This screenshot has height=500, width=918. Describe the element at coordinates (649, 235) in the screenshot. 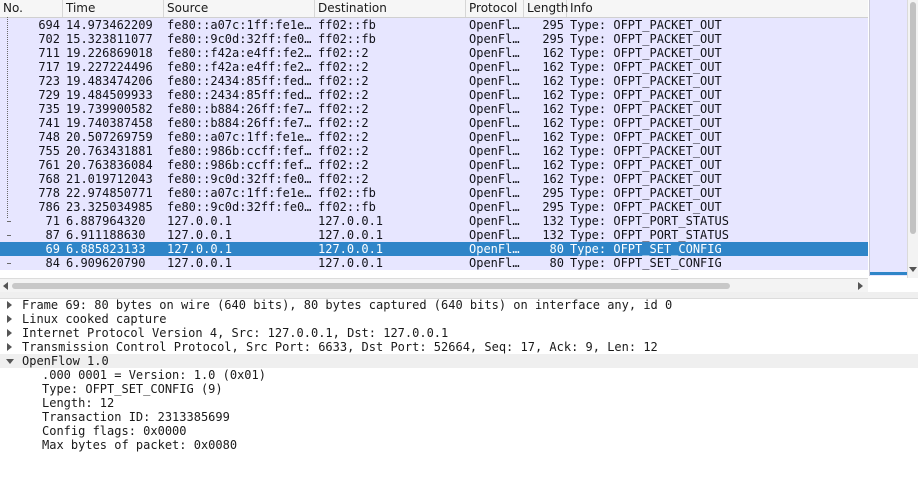

I see `packet-cell-info: Type: OFPT_PORT_STATUS` at that location.